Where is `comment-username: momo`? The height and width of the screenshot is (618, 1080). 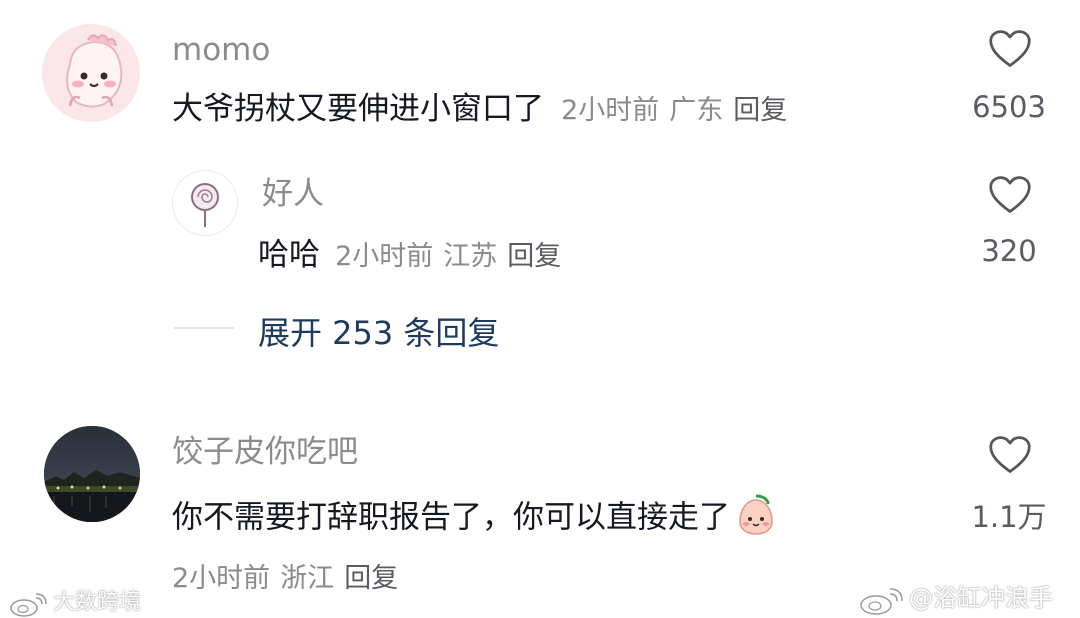
comment-username: momo is located at coordinates (221, 50).